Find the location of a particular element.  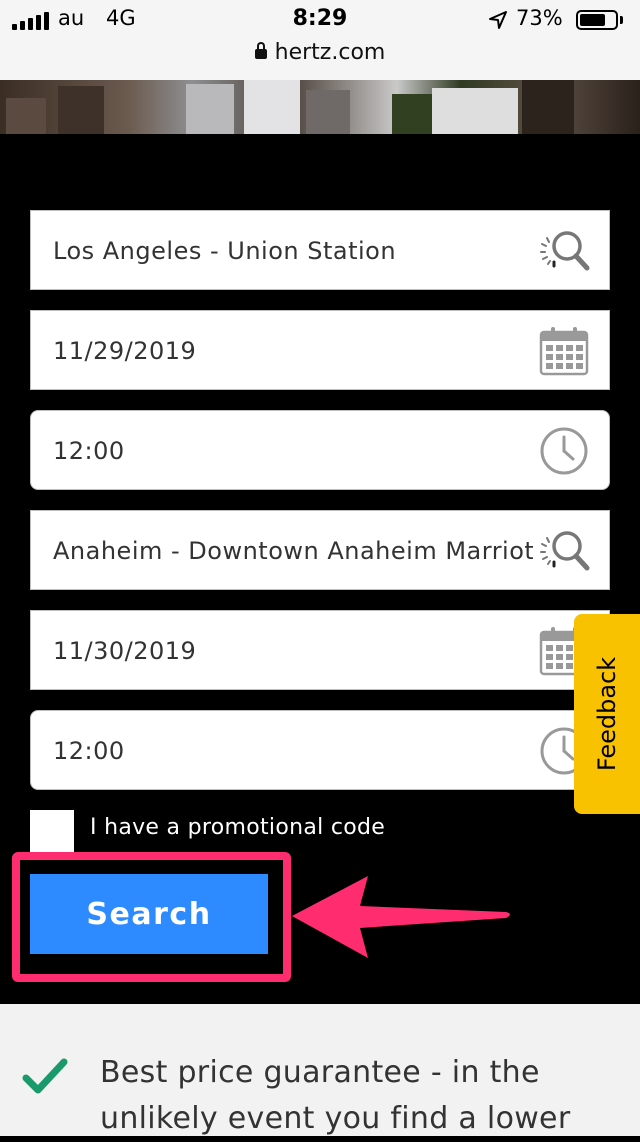

location-arrow-icon is located at coordinates (498, 20).